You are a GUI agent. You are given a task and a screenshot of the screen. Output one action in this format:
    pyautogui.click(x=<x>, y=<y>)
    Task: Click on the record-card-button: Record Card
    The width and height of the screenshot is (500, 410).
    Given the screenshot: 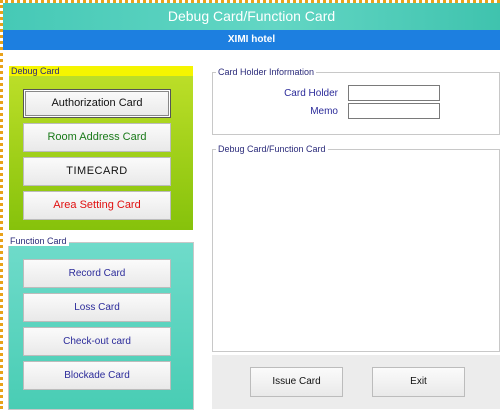 What is the action you would take?
    pyautogui.click(x=97, y=273)
    